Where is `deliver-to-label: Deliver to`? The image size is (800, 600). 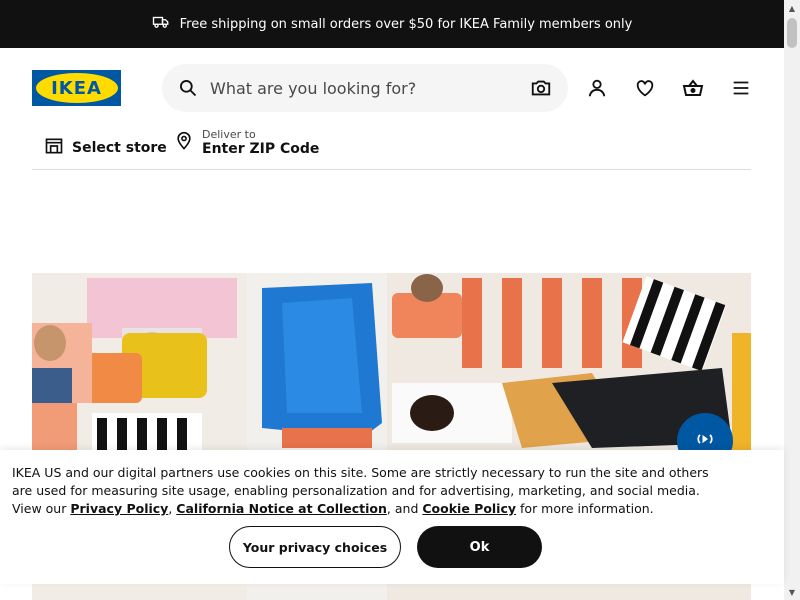
deliver-to-label: Deliver to is located at coordinates (229, 134).